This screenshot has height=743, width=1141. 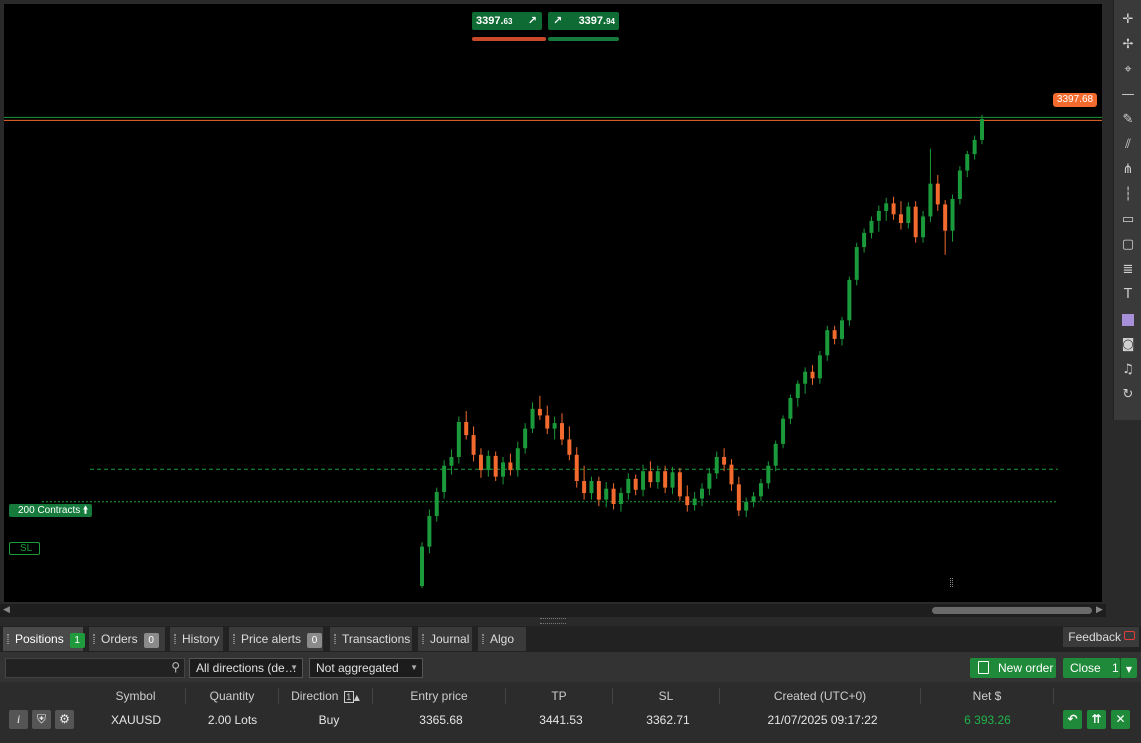 What do you see at coordinates (1094, 637) in the screenshot?
I see `feedback-label: Feedback` at bounding box center [1094, 637].